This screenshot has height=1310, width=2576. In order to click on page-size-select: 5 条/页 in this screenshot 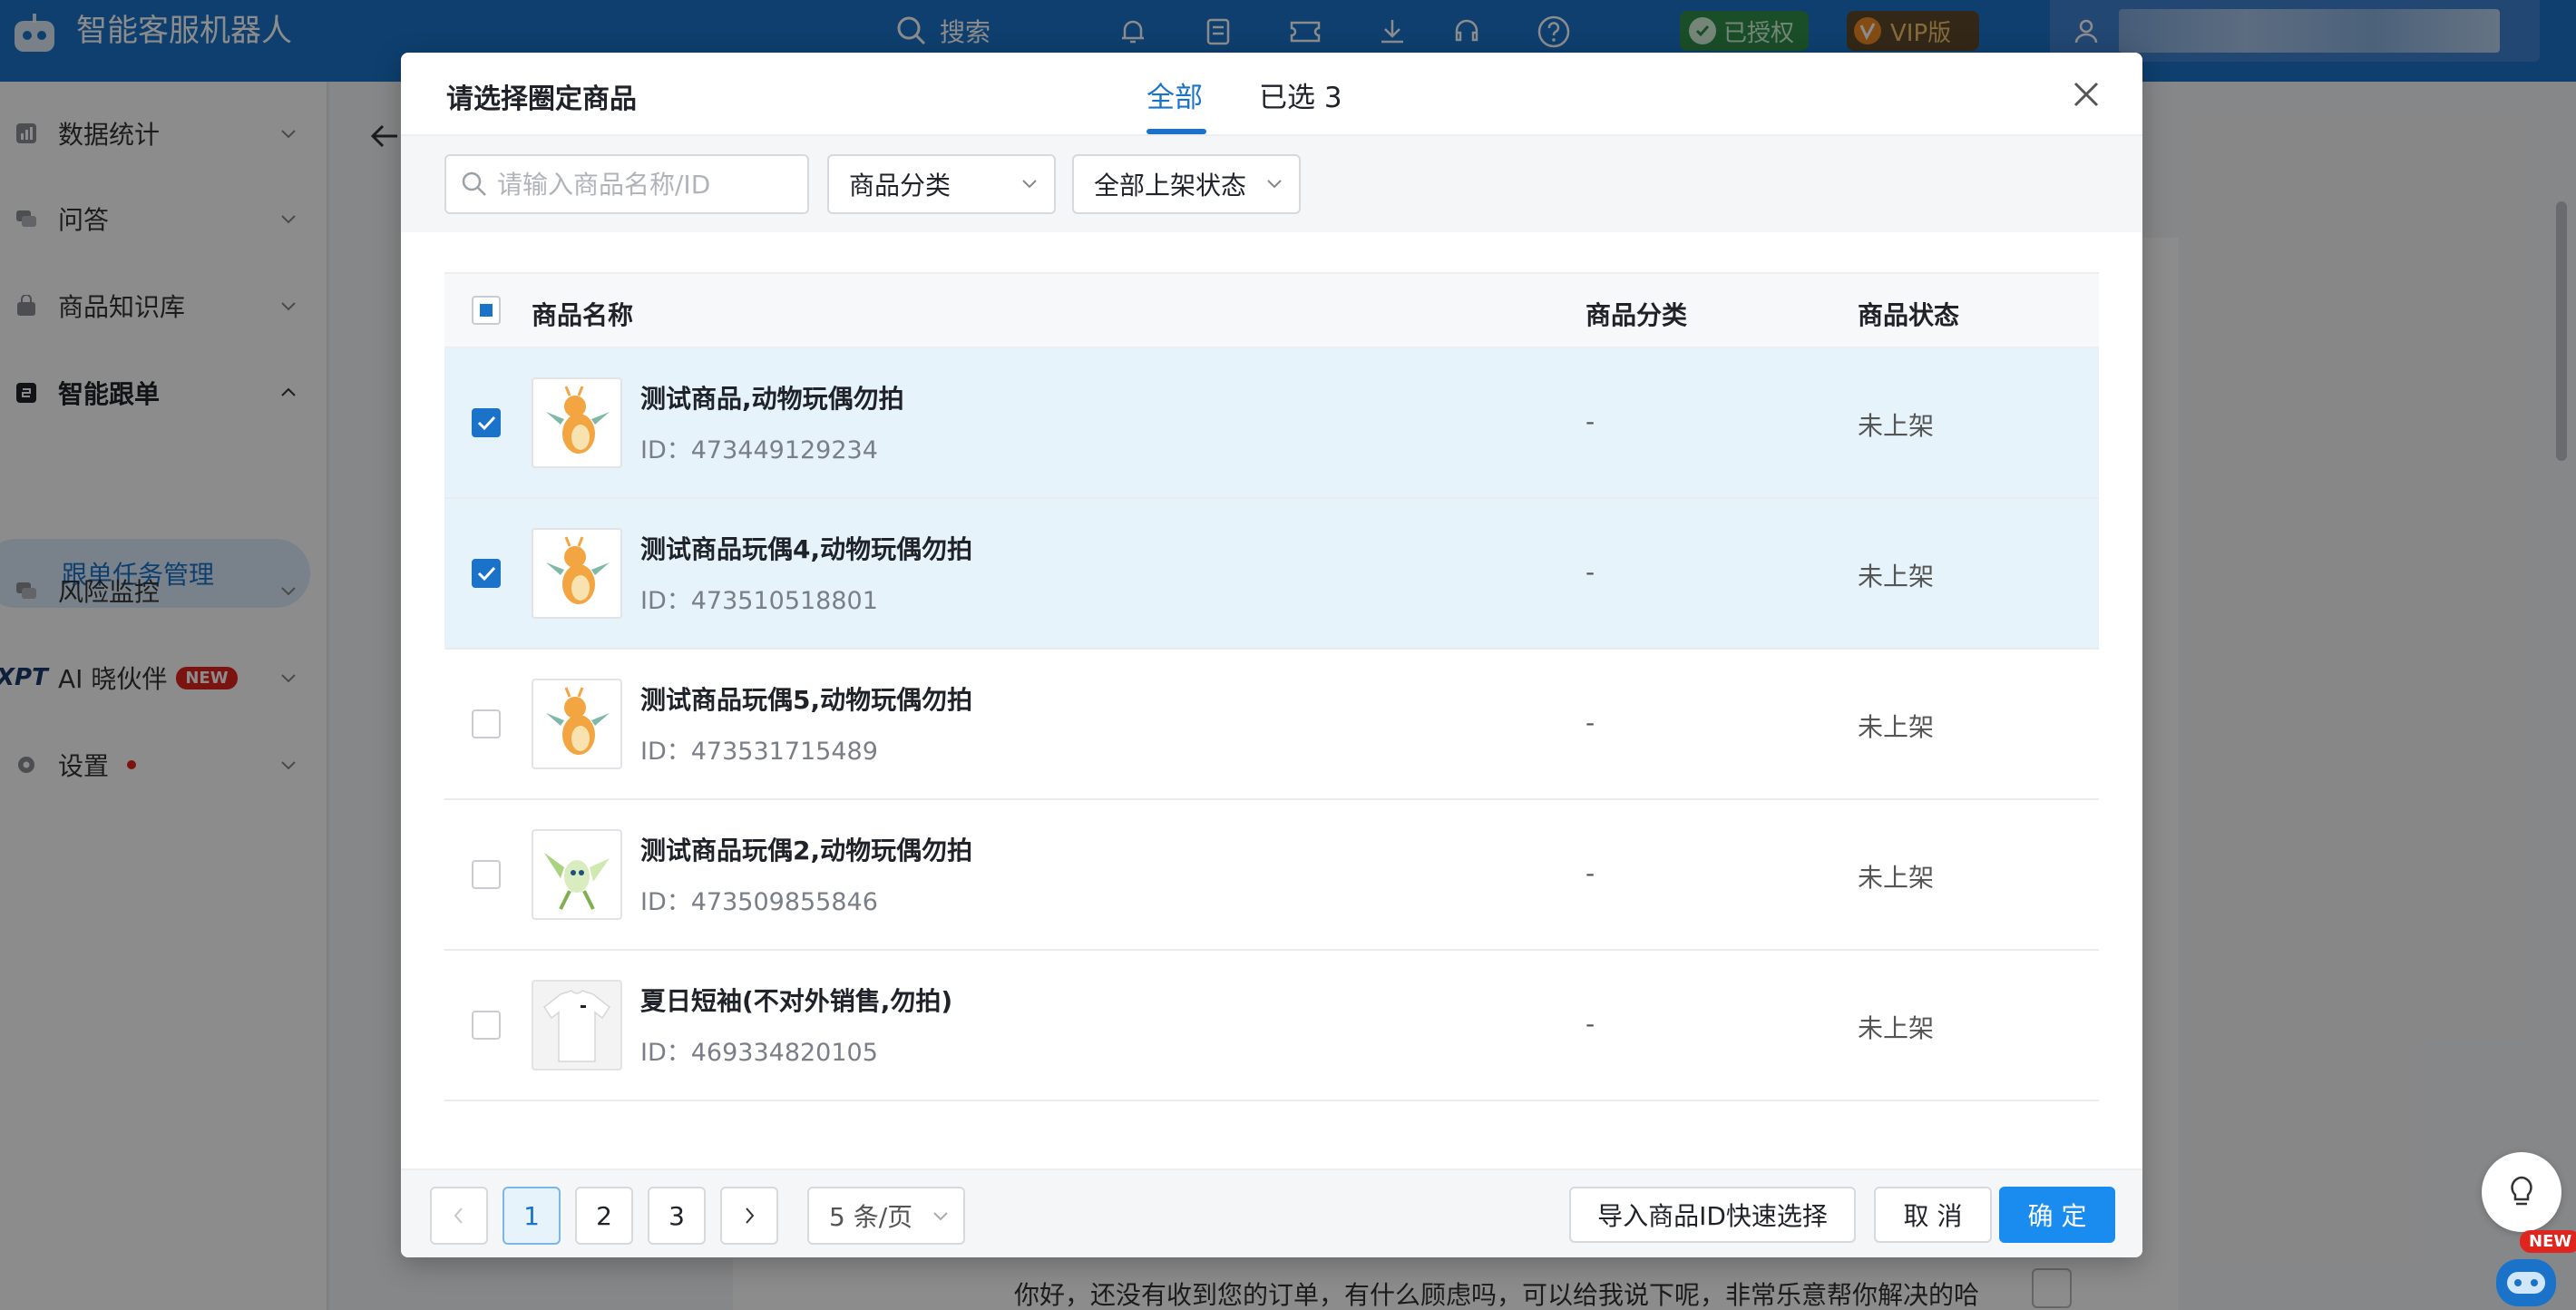, I will do `click(886, 1216)`.